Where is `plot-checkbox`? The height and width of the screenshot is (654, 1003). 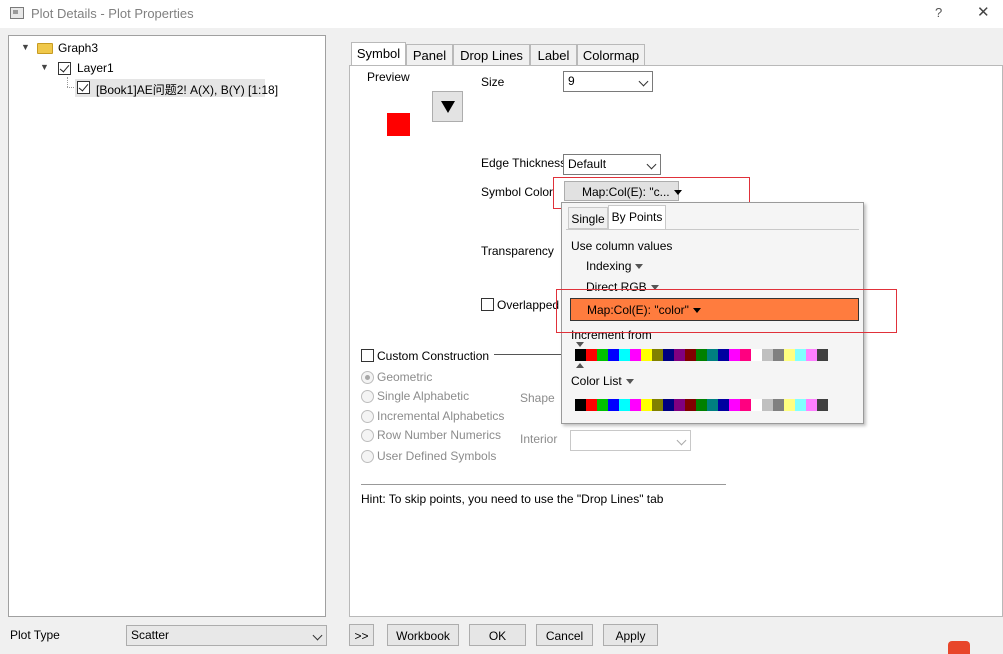
plot-checkbox is located at coordinates (83, 87).